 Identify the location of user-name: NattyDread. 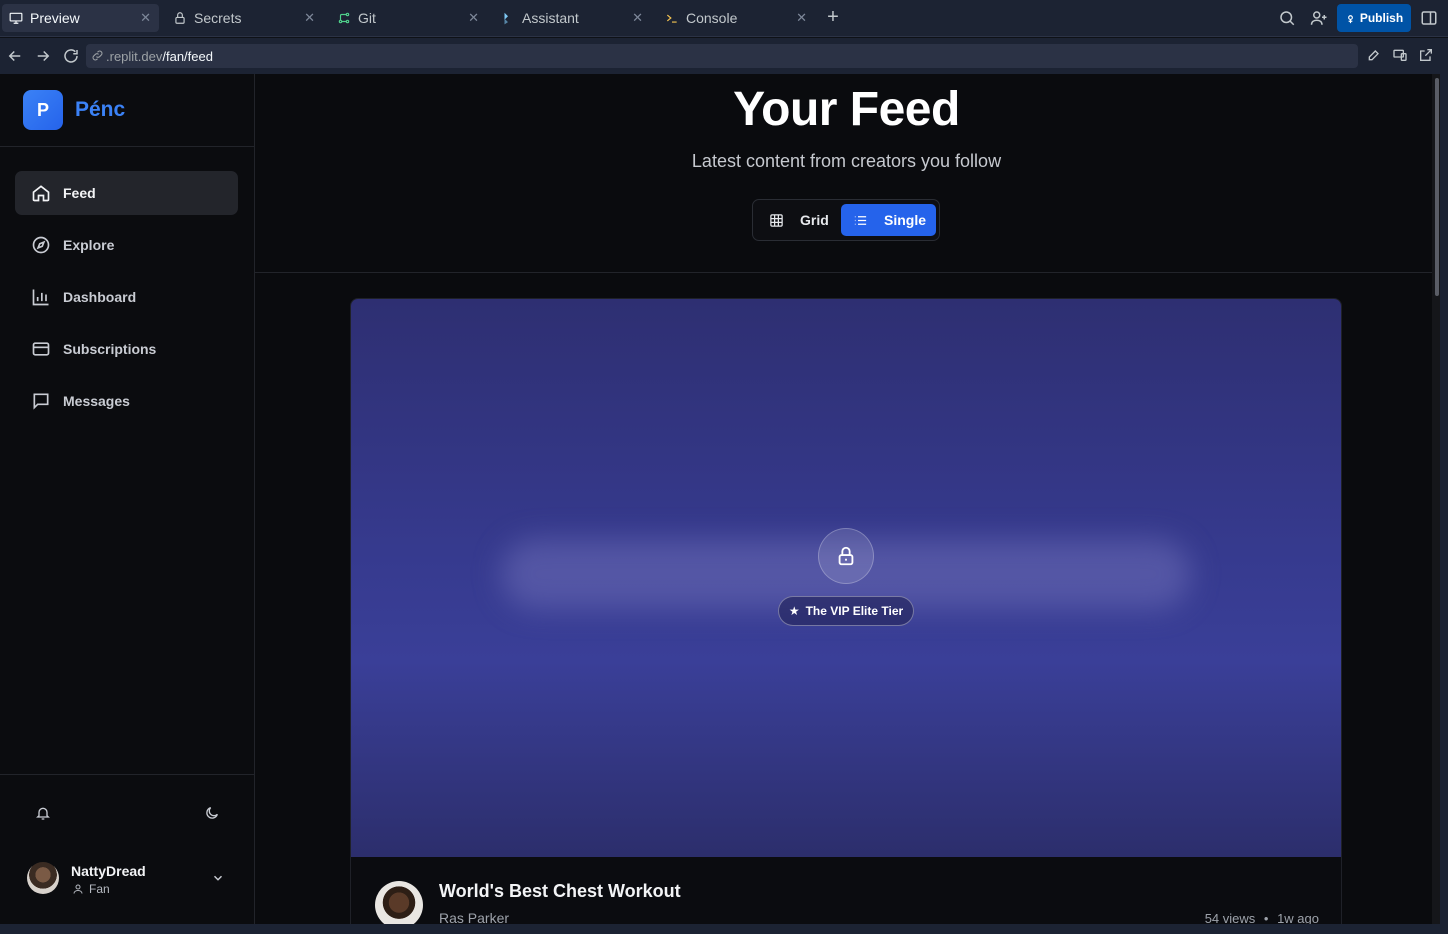
(108, 871).